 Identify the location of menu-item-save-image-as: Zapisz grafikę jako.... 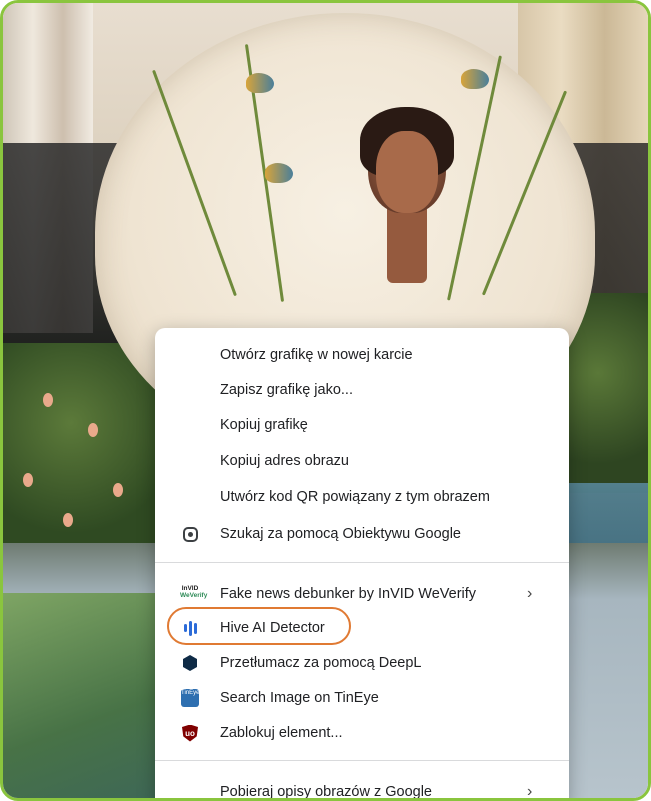
(362, 390).